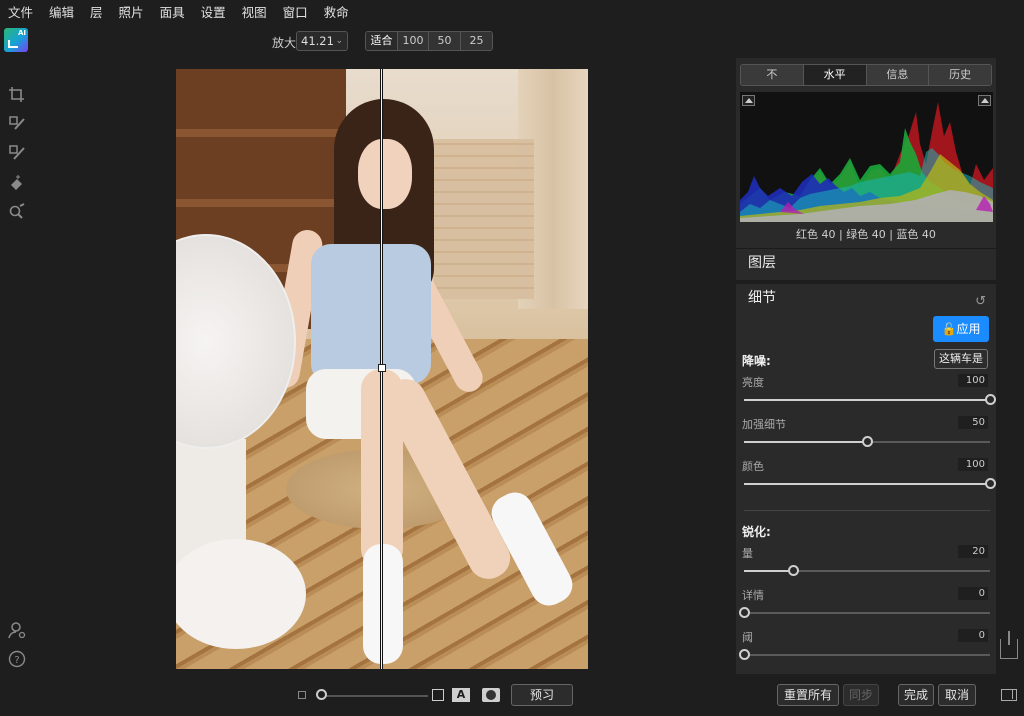 Image resolution: width=1024 pixels, height=716 pixels. I want to click on share-icon, so click(1009, 645).